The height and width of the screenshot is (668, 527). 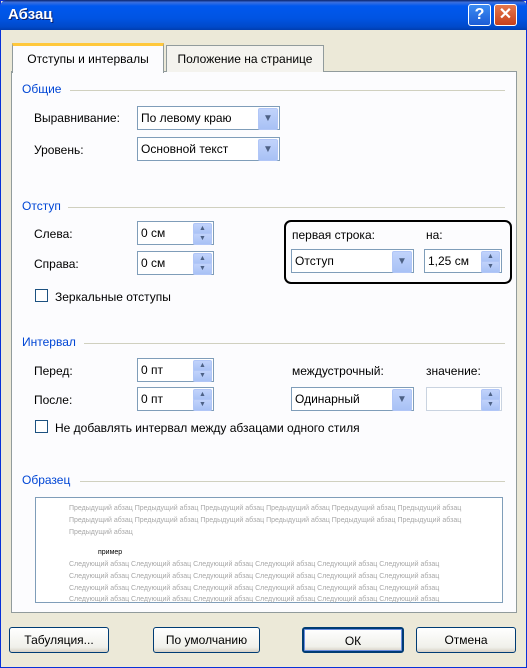 I want to click on line-spacing-value: Одинарный, so click(x=327, y=399).